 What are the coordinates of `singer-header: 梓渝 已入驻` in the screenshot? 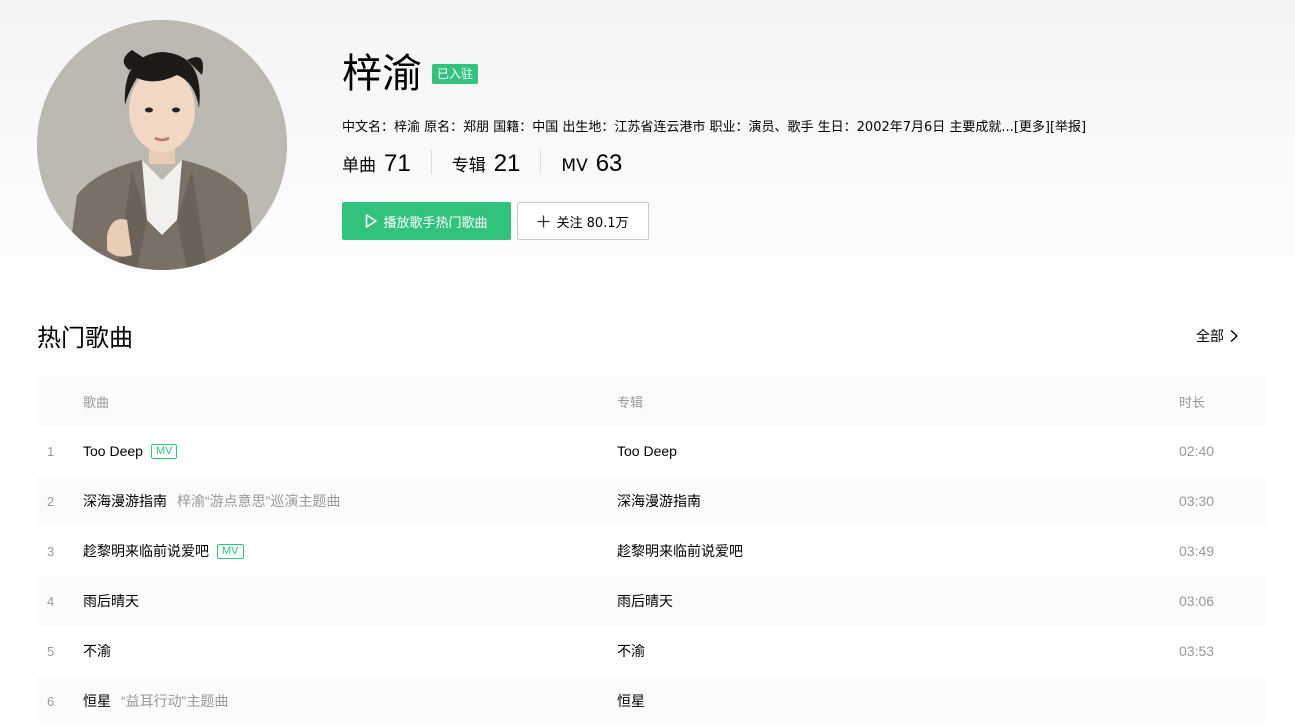 It's located at (410, 74).